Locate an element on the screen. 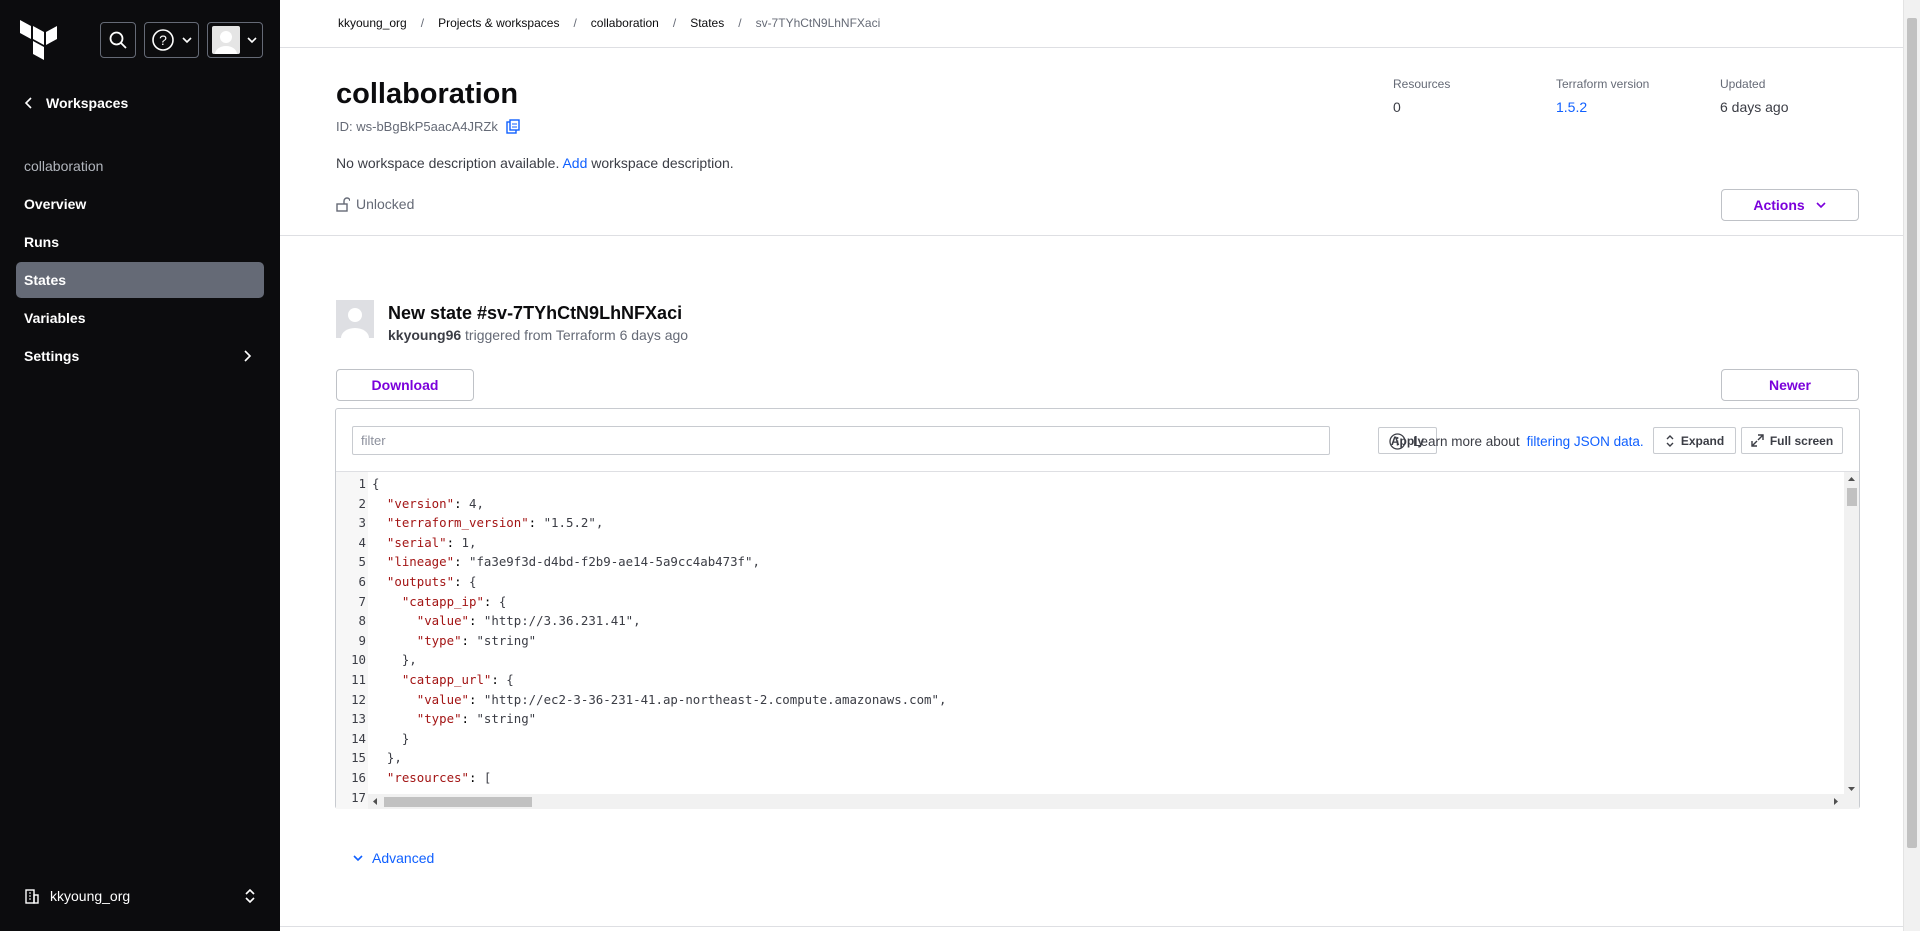 Image resolution: width=1920 pixels, height=931 pixels. code-text: "catapp_url": { is located at coordinates (457, 679).